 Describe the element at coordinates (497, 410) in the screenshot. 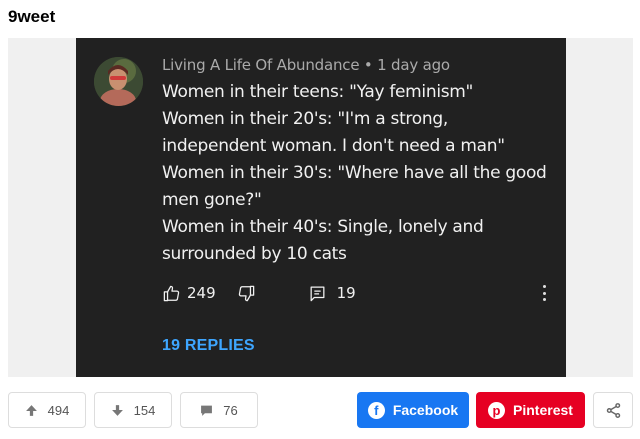

I see `pinterest-icon: p` at that location.